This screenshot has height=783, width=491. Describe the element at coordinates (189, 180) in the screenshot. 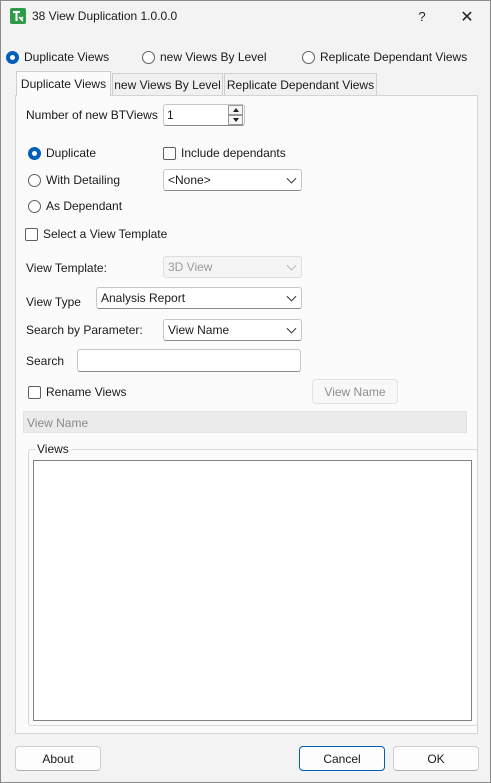

I see `combo-value: <None>` at that location.